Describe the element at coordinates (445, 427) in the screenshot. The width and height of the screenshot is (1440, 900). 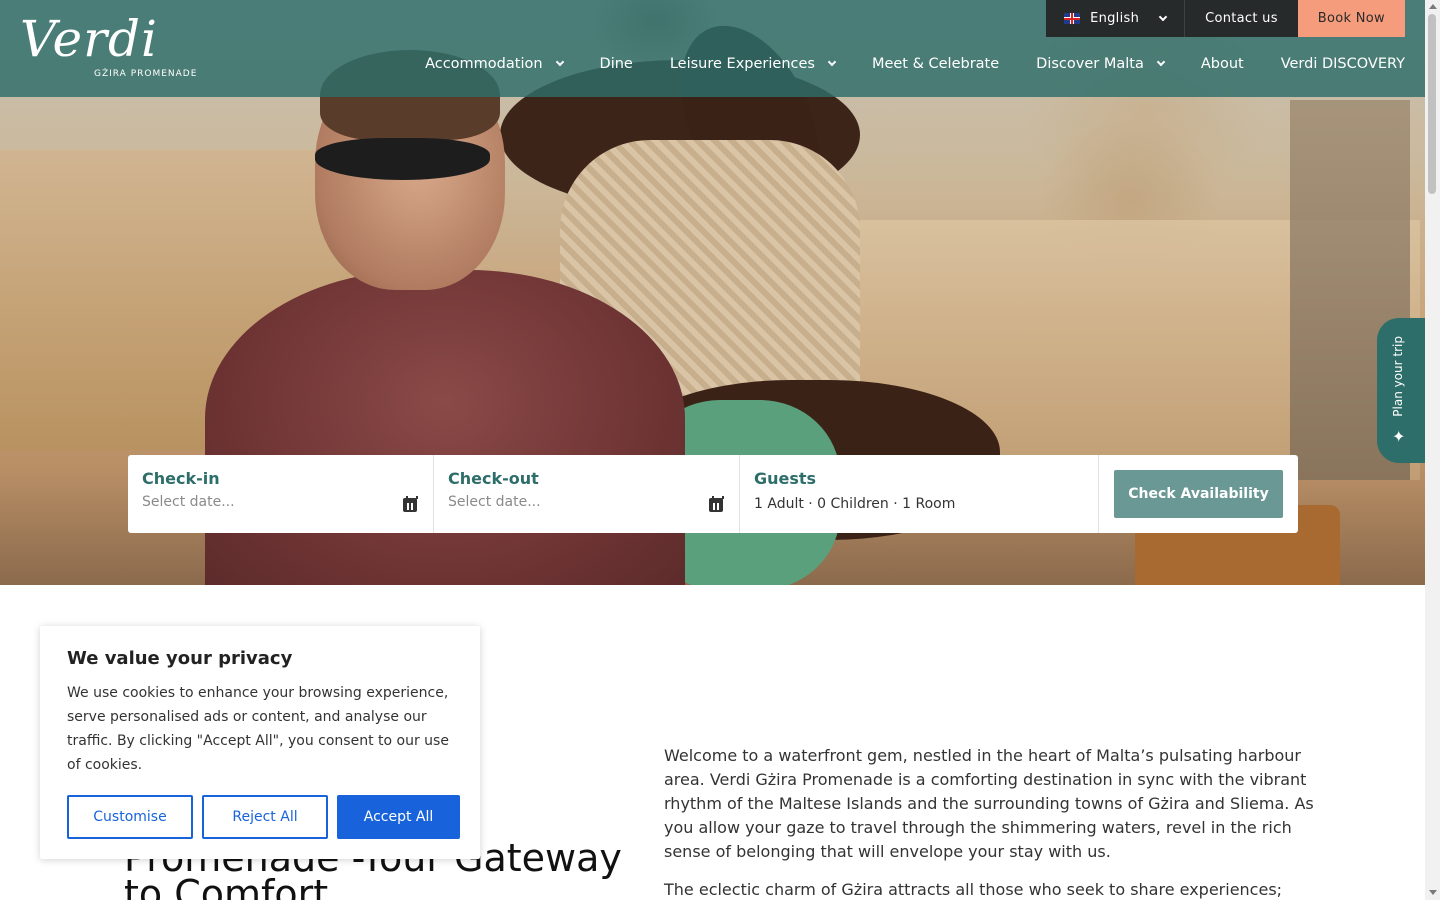
I see `hero-man-shirt` at that location.